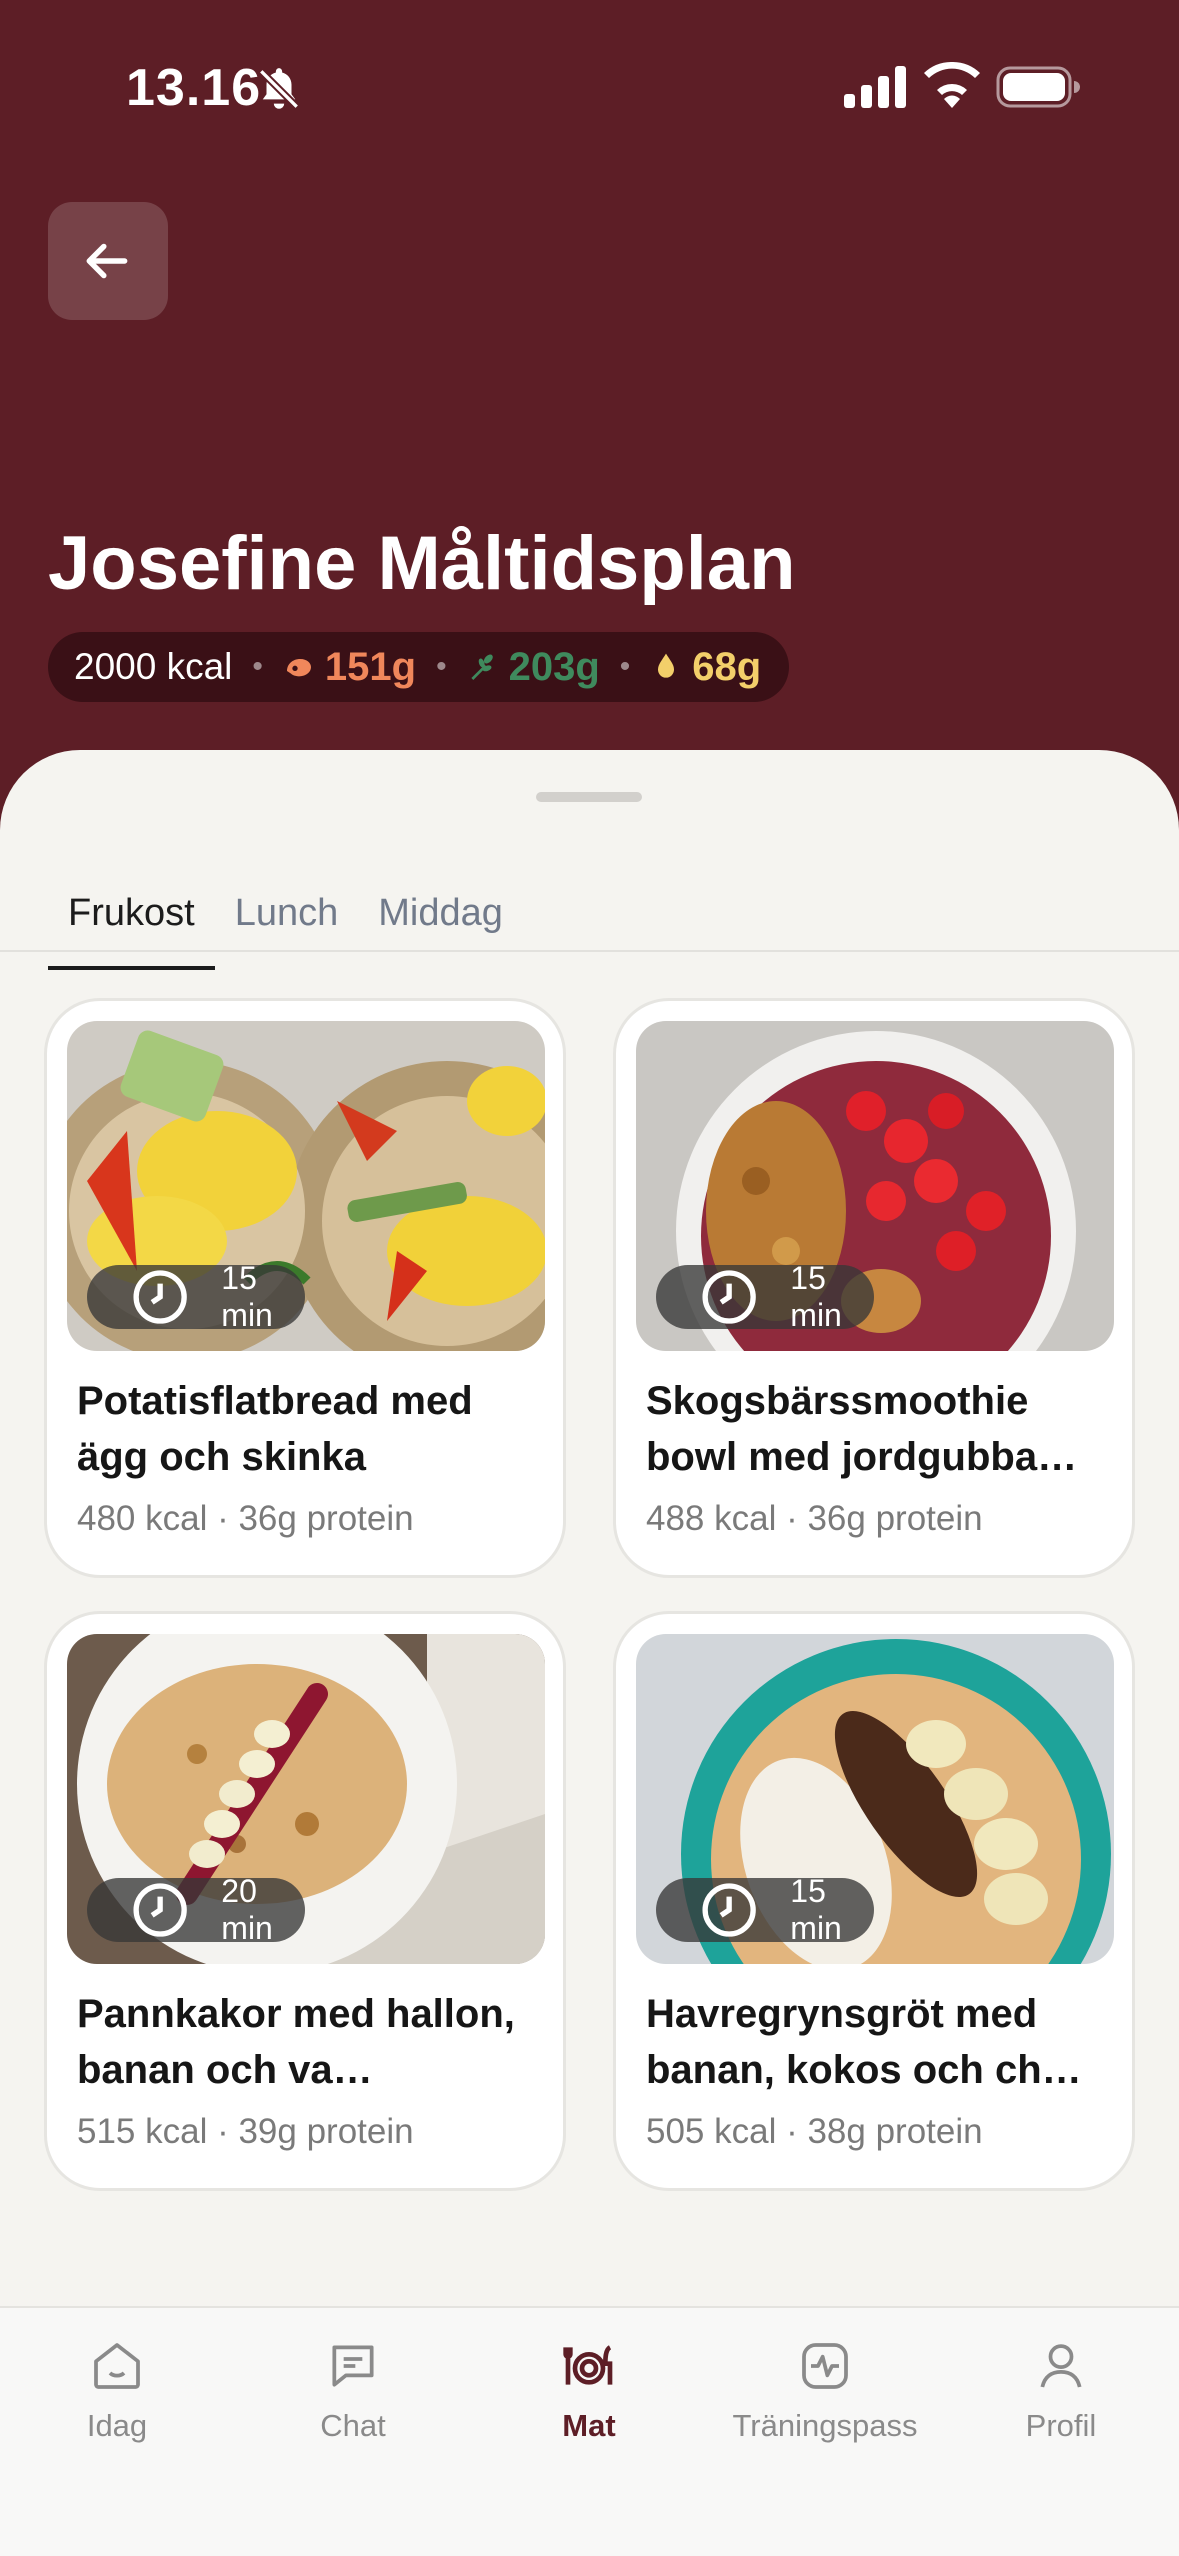  I want to click on tabs-divider, so click(589, 951).